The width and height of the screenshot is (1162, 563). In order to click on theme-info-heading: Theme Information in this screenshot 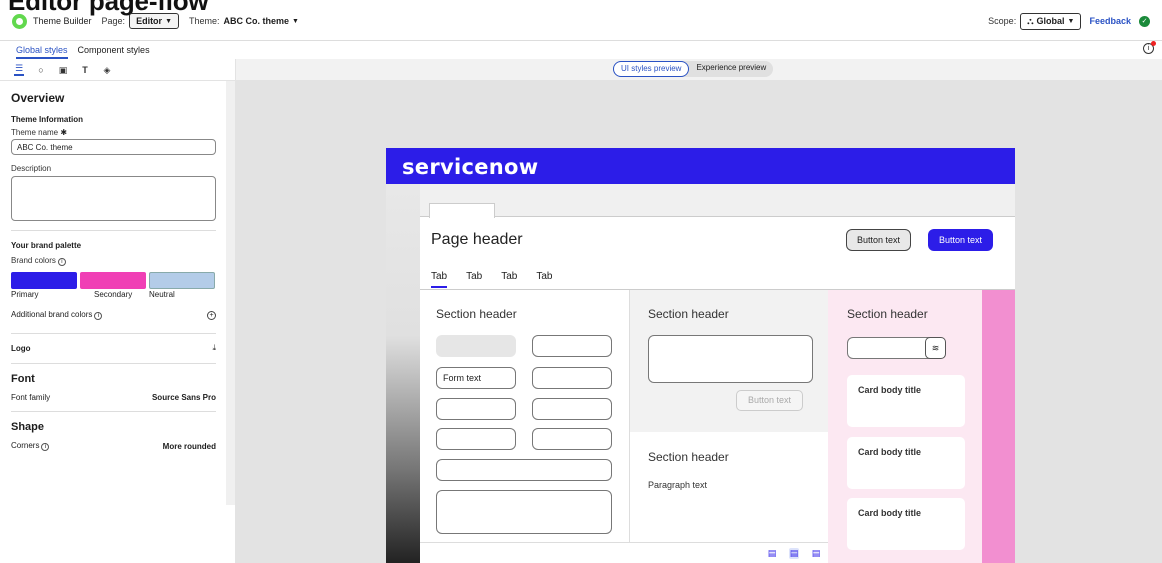, I will do `click(47, 119)`.